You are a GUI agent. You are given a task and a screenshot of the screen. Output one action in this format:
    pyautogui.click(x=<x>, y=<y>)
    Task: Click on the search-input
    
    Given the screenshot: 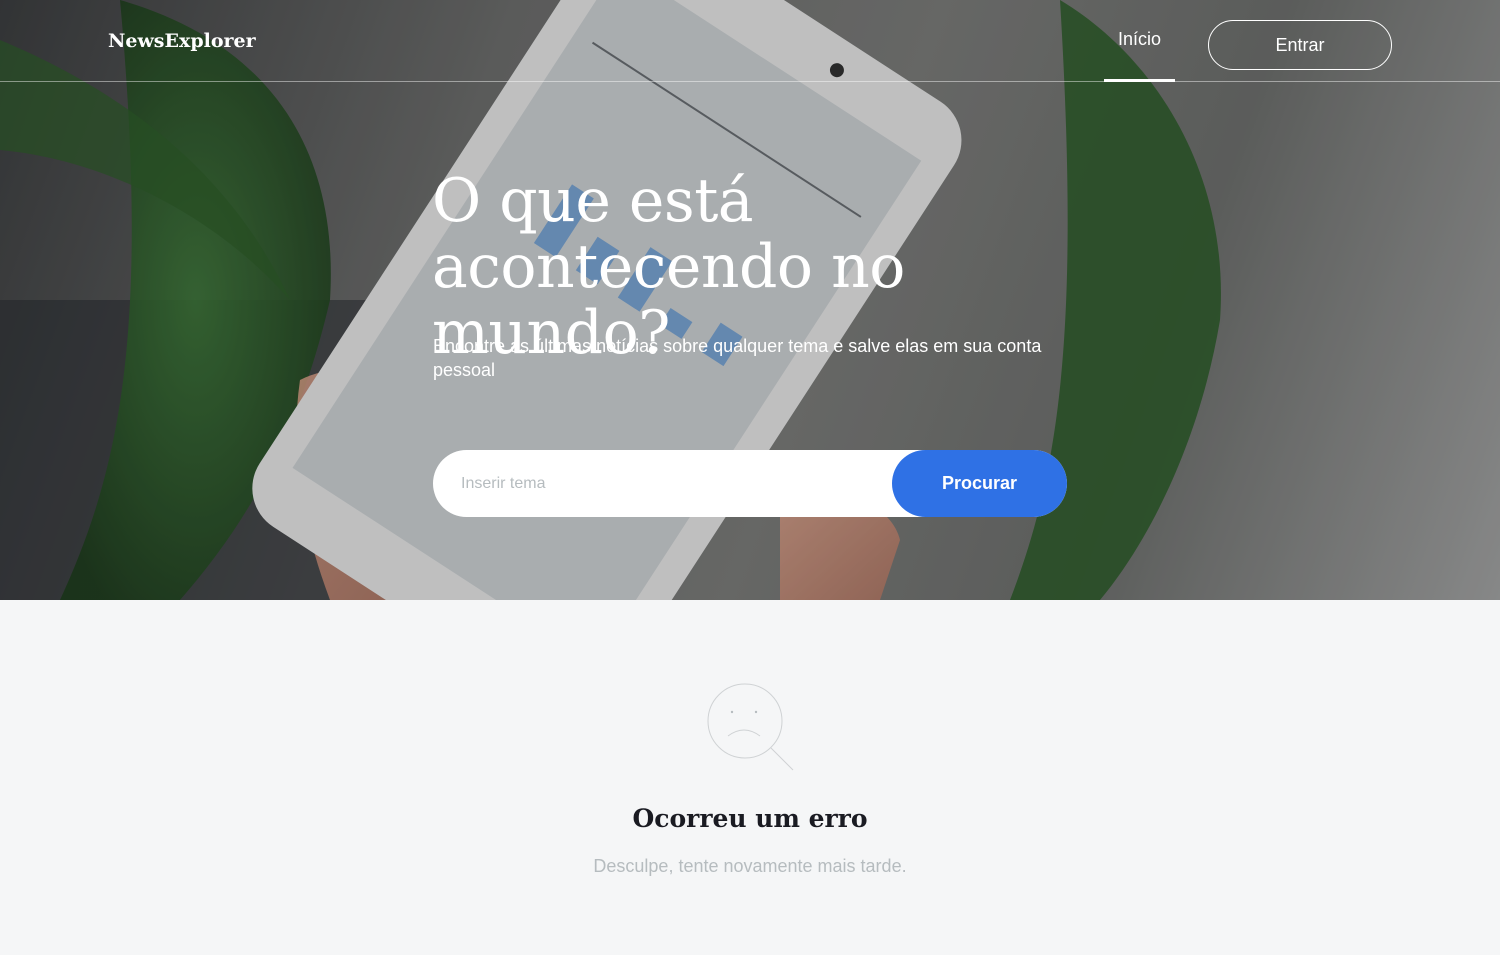 What is the action you would take?
    pyautogui.click(x=668, y=483)
    